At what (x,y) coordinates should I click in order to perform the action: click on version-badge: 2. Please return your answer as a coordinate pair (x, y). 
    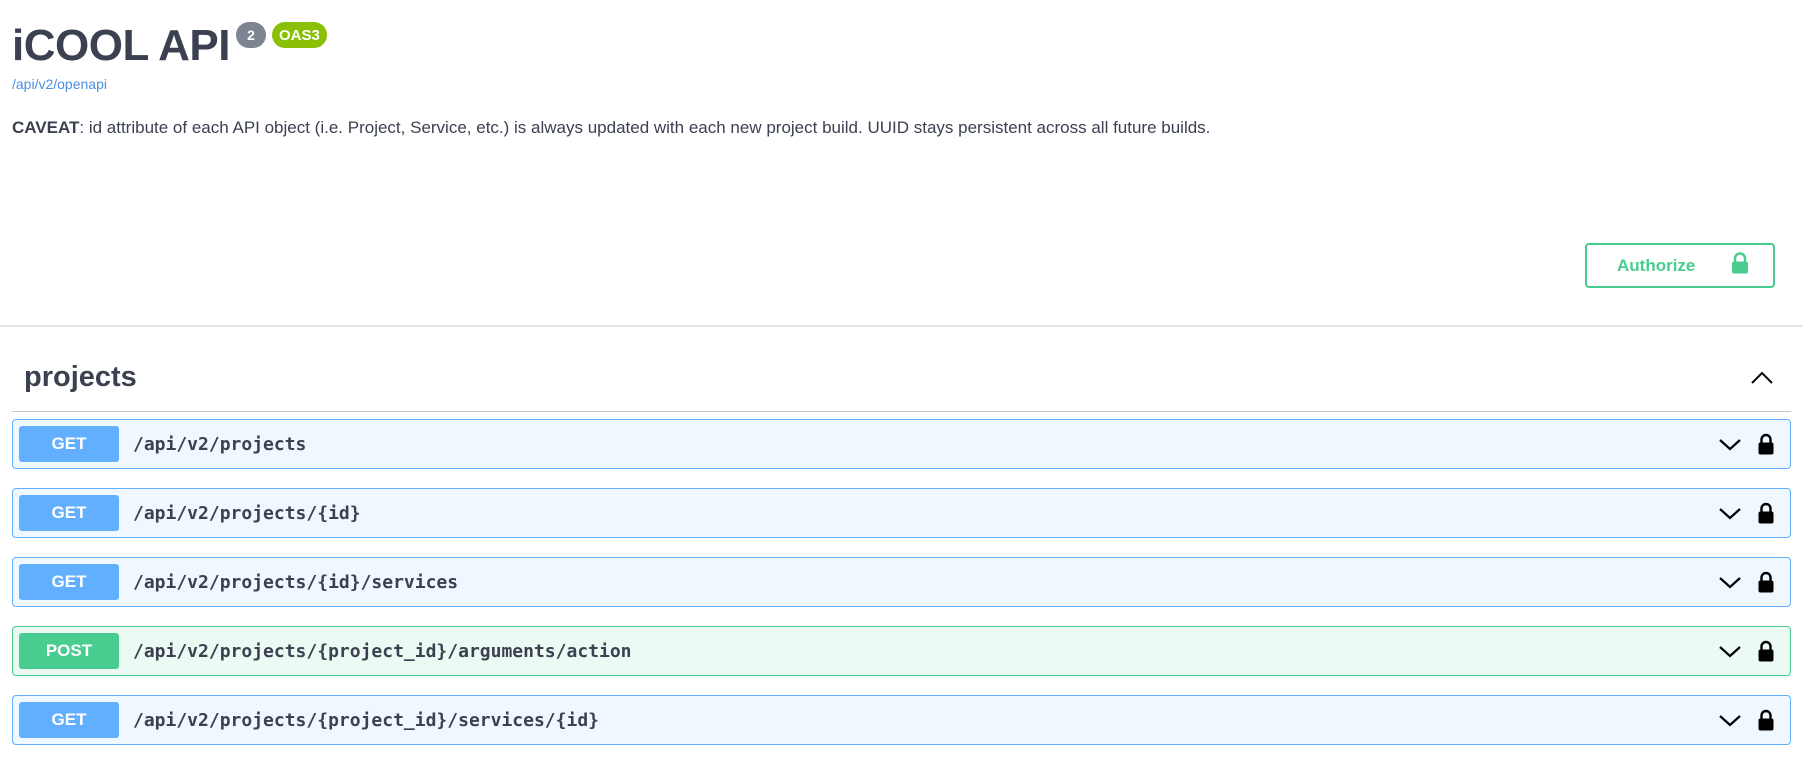
    Looking at the image, I should click on (250, 35).